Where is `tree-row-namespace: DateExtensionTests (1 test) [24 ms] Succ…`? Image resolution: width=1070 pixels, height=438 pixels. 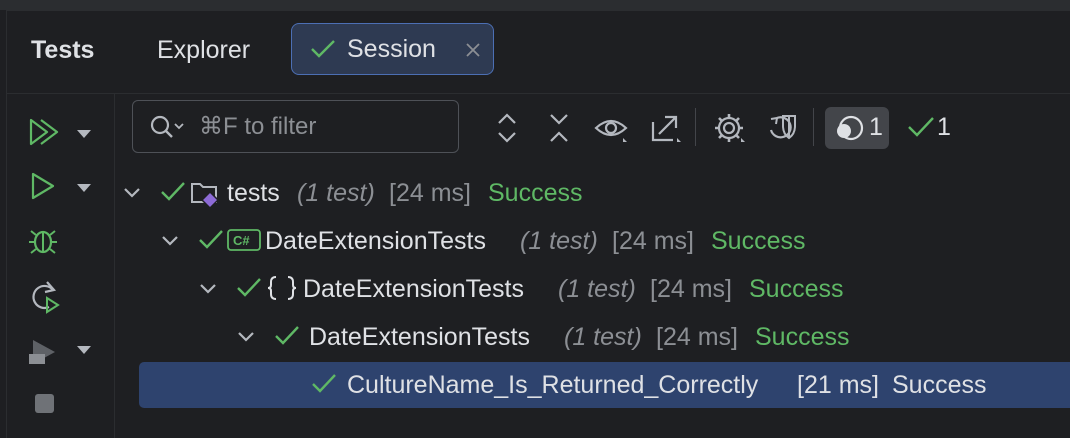
tree-row-namespace: DateExtensionTests (1 test) [24 ms] Succ… is located at coordinates (592, 289).